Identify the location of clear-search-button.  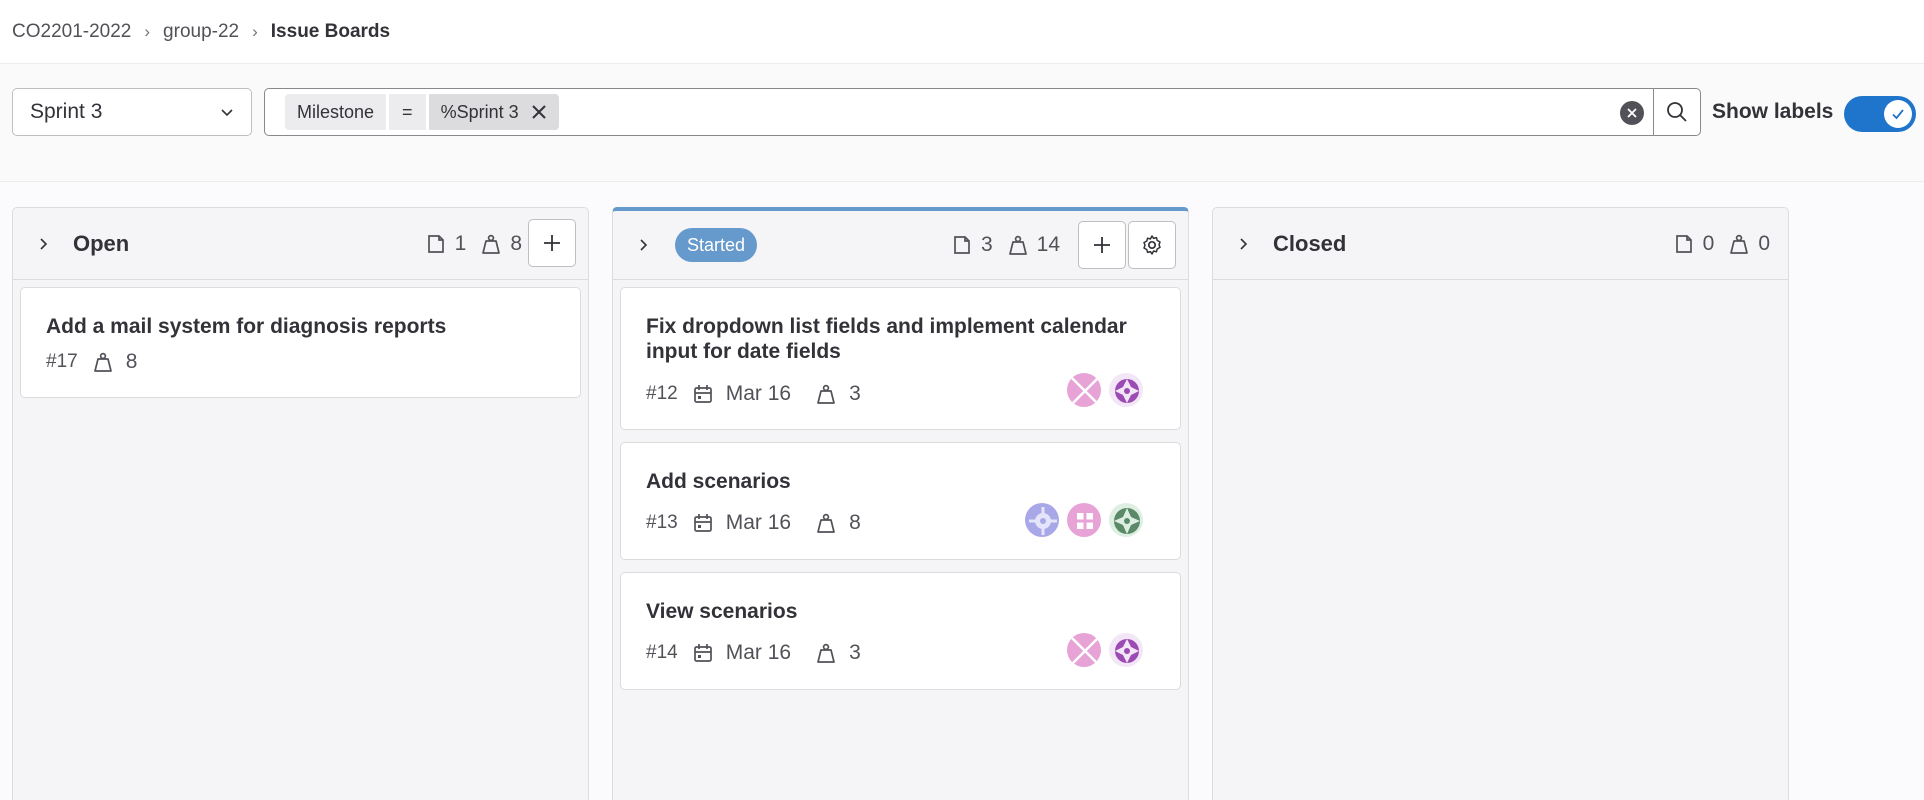
(1632, 113).